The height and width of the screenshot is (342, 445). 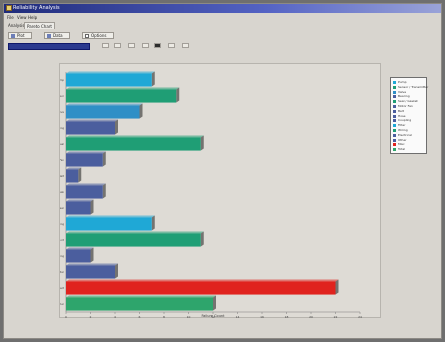 What do you see at coordinates (262, 317) in the screenshot?
I see `x-tick-label: 16` at bounding box center [262, 317].